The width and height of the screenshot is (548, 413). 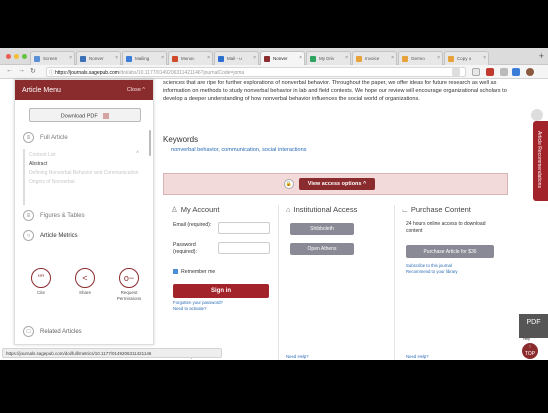 What do you see at coordinates (87, 73) in the screenshot?
I see `url-host: https://journals.sagepub.com` at bounding box center [87, 73].